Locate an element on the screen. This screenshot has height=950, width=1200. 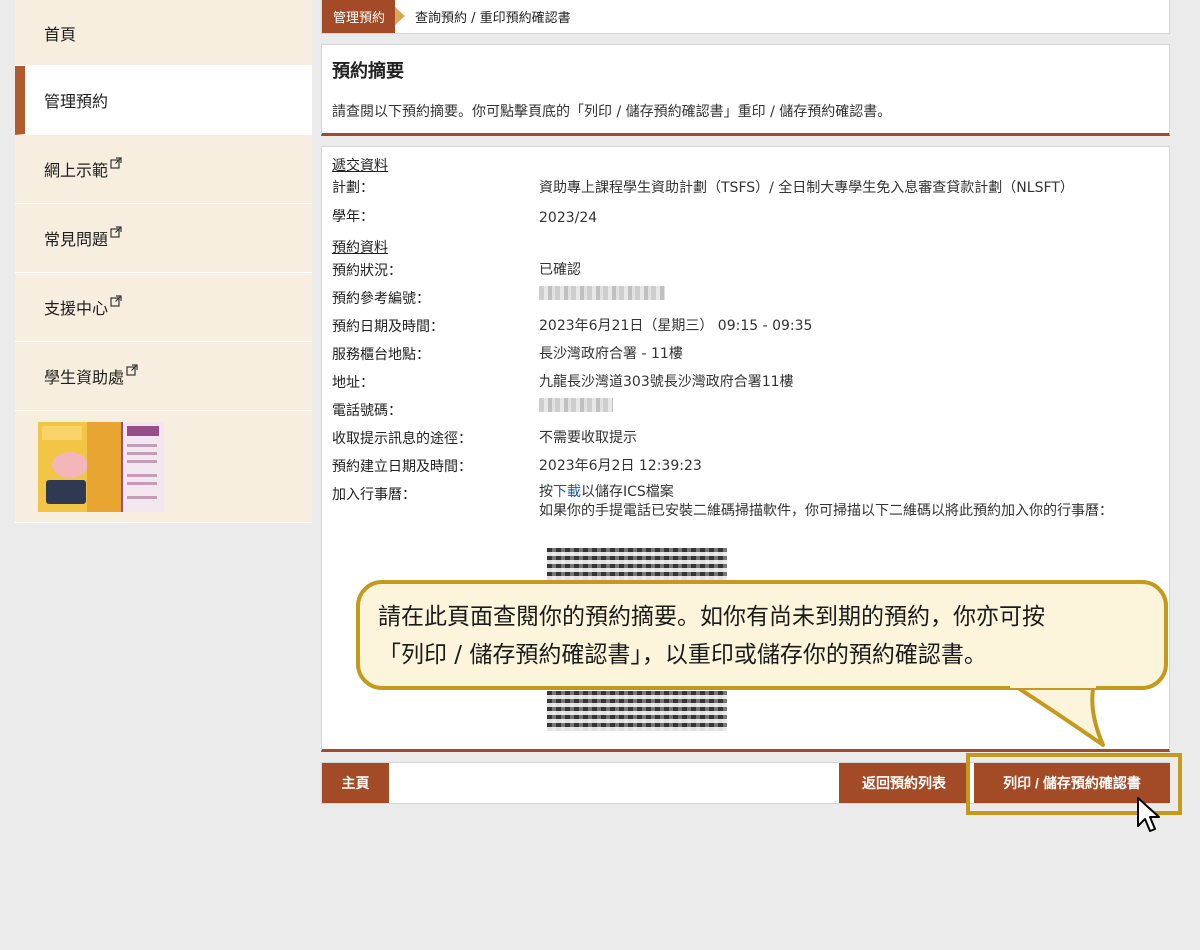
counter-label: 服務櫃台地點： is located at coordinates (381, 355).